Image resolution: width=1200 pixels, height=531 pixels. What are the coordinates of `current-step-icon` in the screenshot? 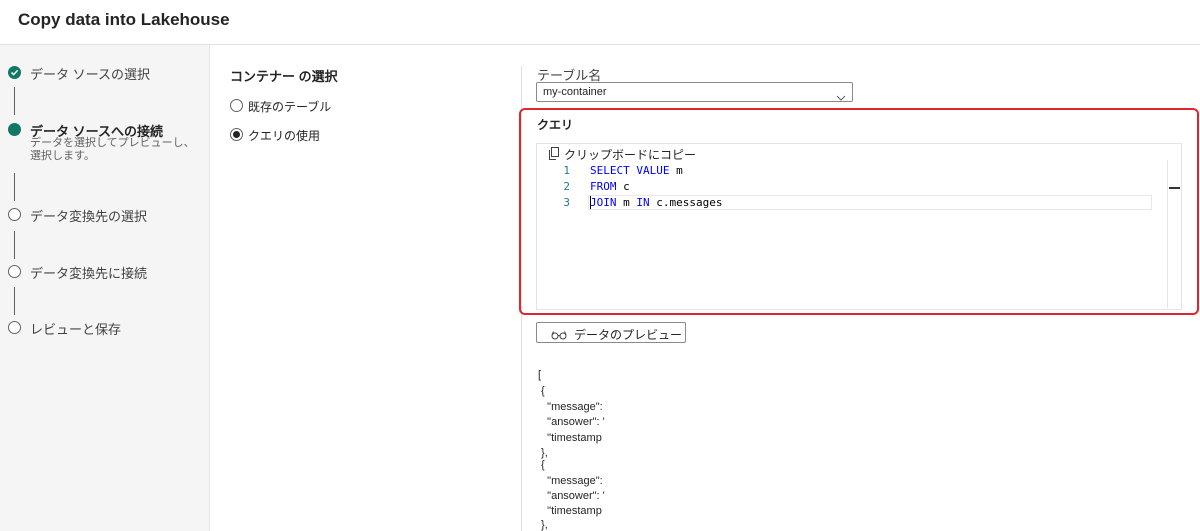 It's located at (14, 129).